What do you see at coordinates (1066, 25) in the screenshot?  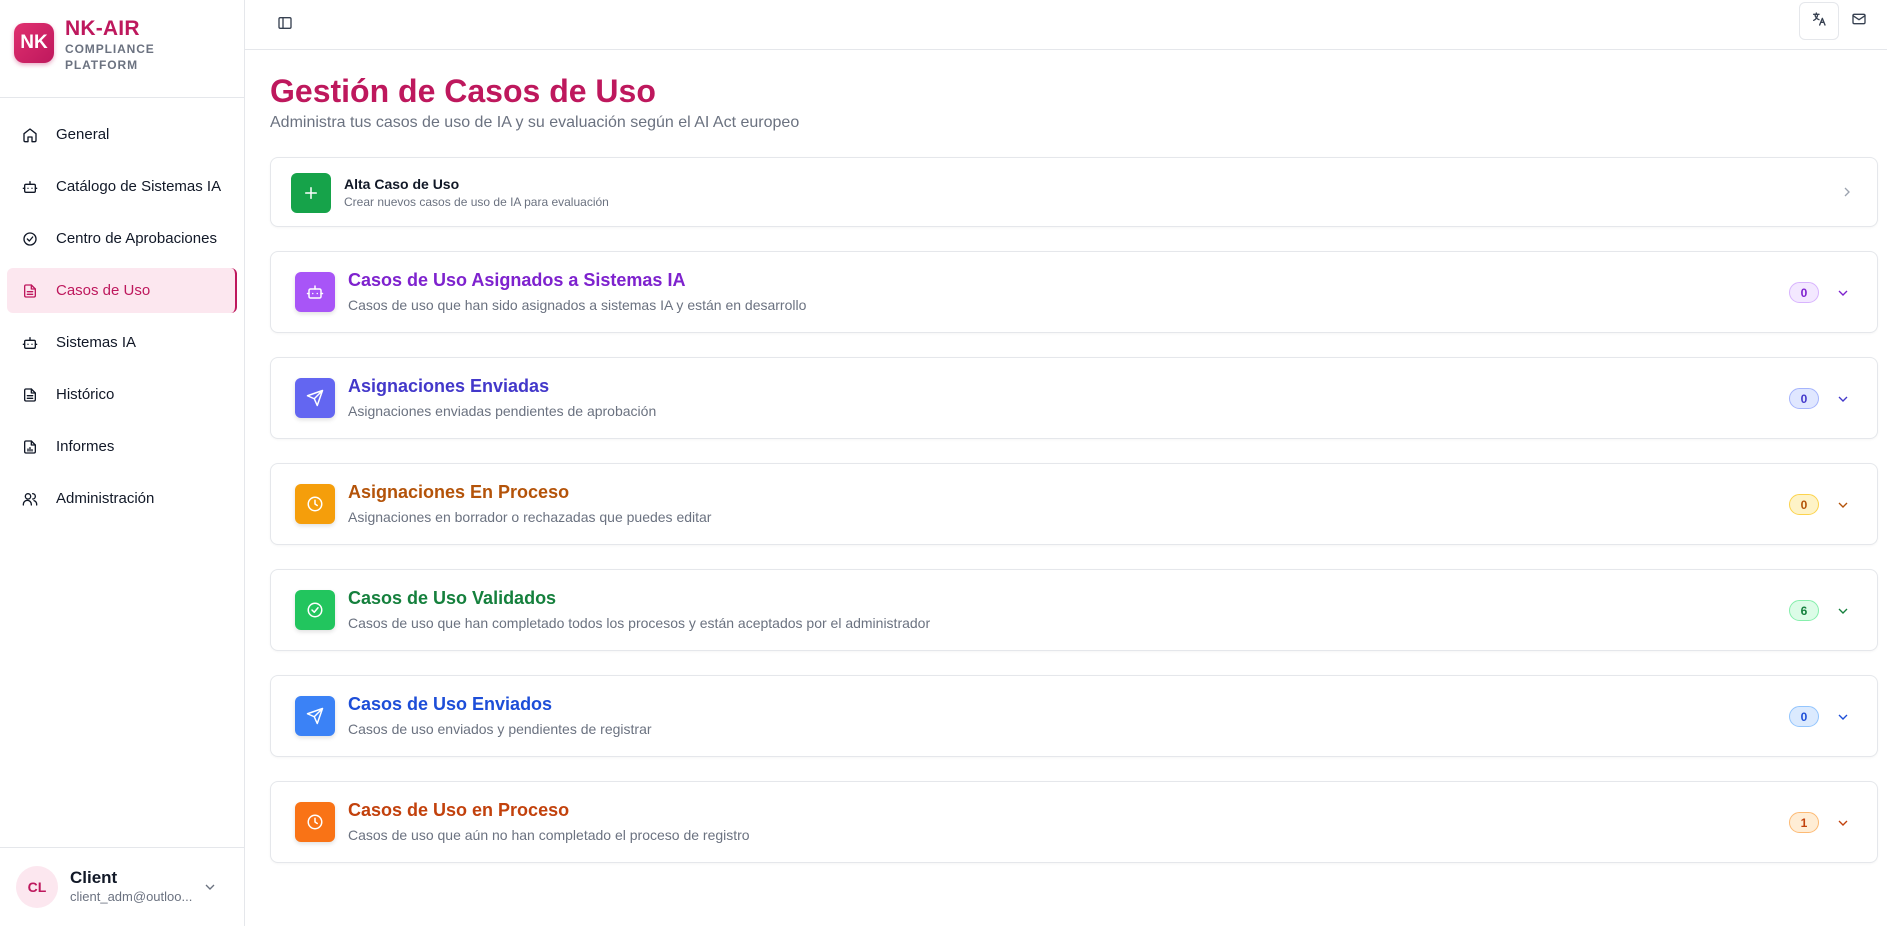 I see `top-bar` at bounding box center [1066, 25].